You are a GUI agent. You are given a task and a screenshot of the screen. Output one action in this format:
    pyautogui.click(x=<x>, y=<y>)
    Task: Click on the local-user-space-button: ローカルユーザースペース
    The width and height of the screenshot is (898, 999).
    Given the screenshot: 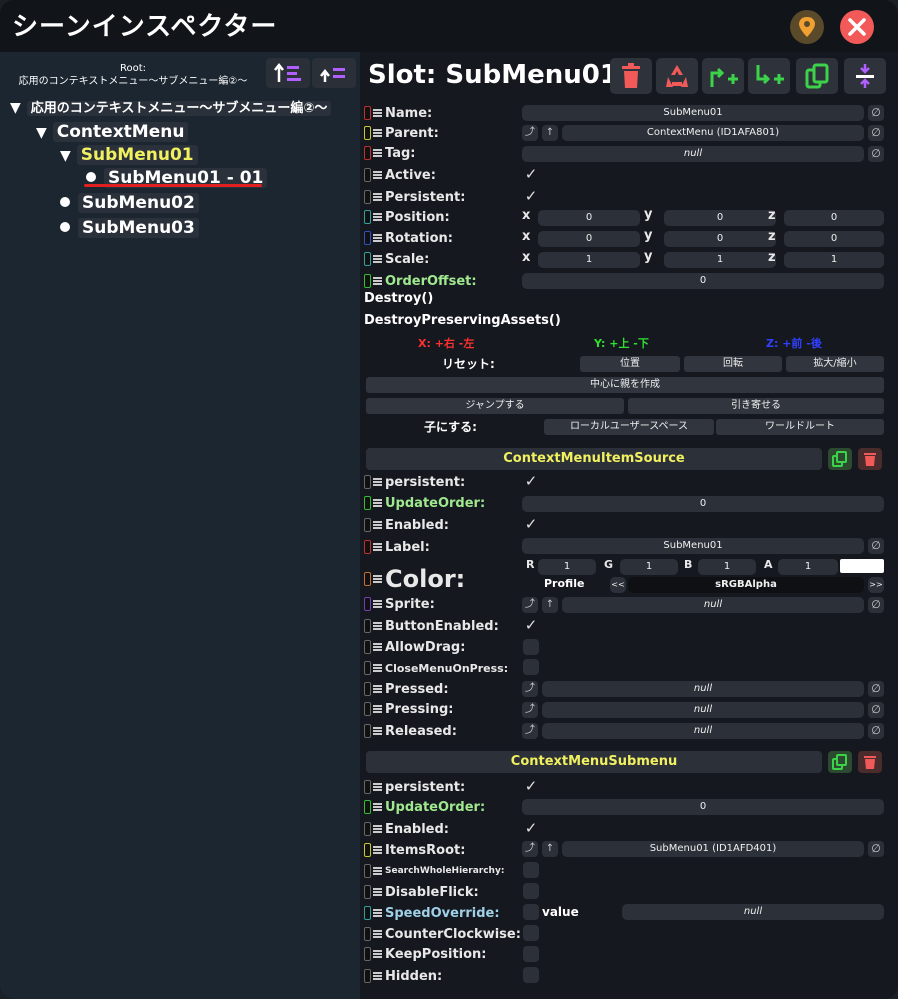 What is the action you would take?
    pyautogui.click(x=629, y=427)
    